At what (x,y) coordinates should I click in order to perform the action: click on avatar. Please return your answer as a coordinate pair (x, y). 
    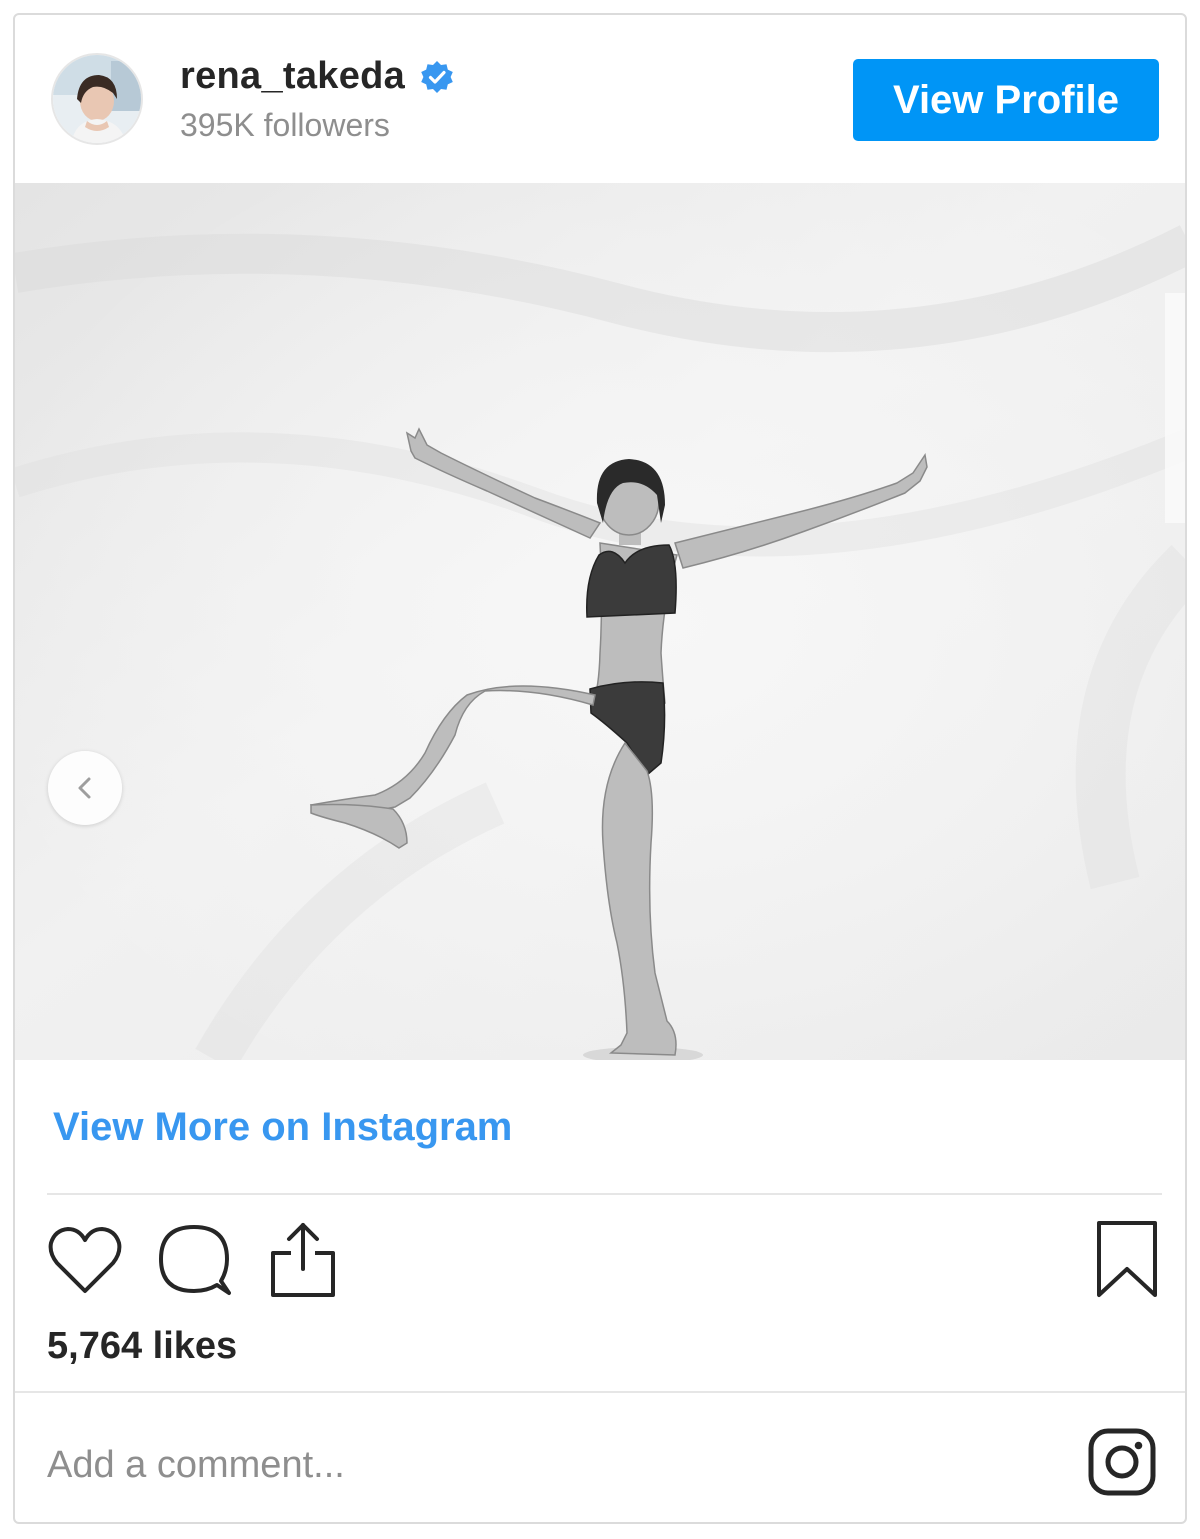
    Looking at the image, I should click on (97, 99).